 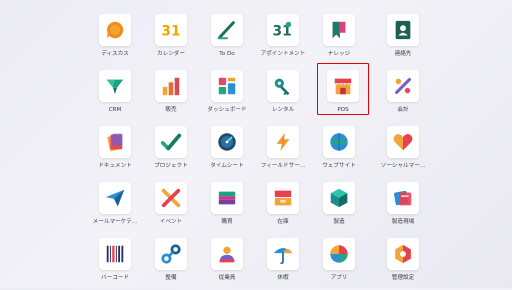 What do you see at coordinates (171, 278) in the screenshot?
I see `app-label: 整備` at bounding box center [171, 278].